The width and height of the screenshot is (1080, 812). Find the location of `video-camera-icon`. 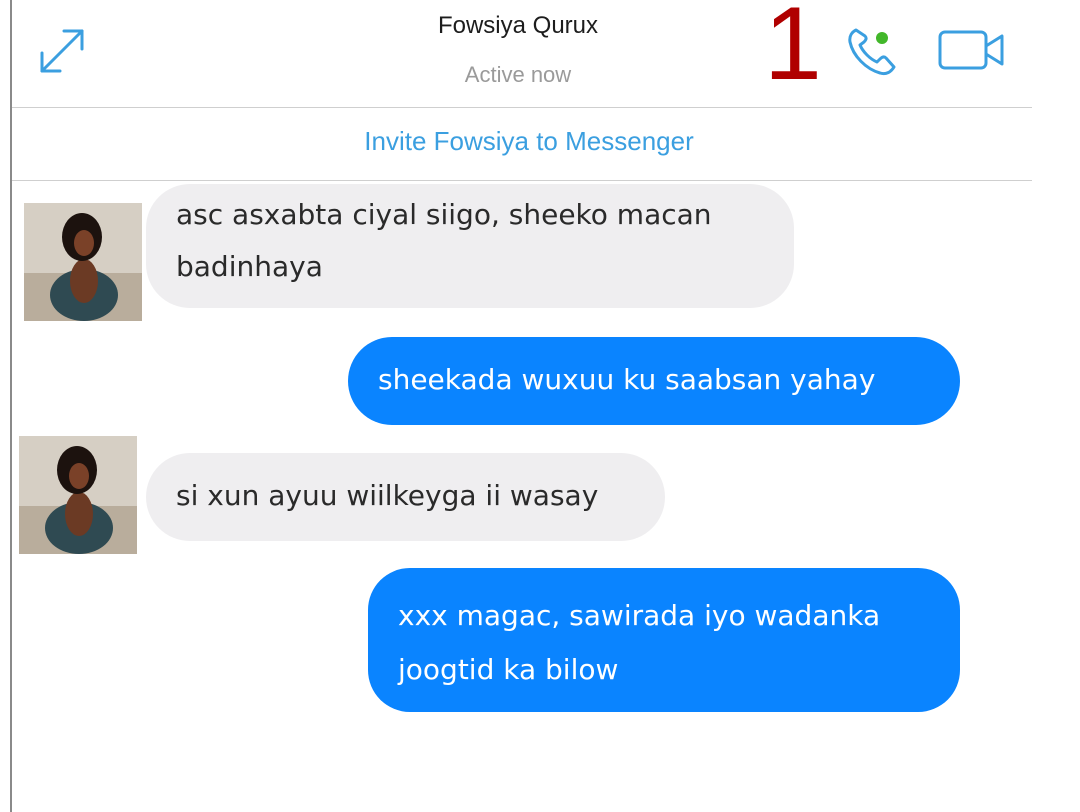

video-camera-icon is located at coordinates (972, 50).